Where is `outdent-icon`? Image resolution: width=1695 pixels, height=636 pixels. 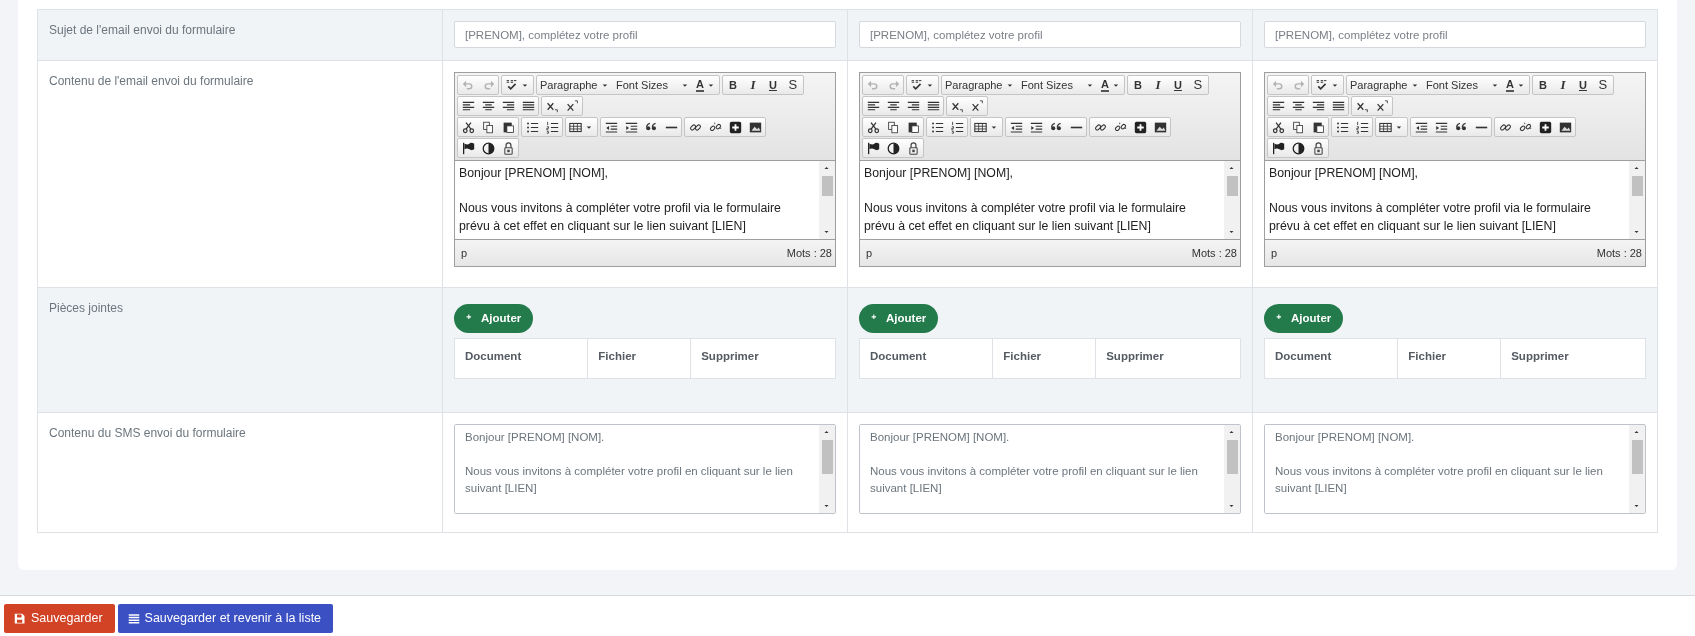 outdent-icon is located at coordinates (611, 127).